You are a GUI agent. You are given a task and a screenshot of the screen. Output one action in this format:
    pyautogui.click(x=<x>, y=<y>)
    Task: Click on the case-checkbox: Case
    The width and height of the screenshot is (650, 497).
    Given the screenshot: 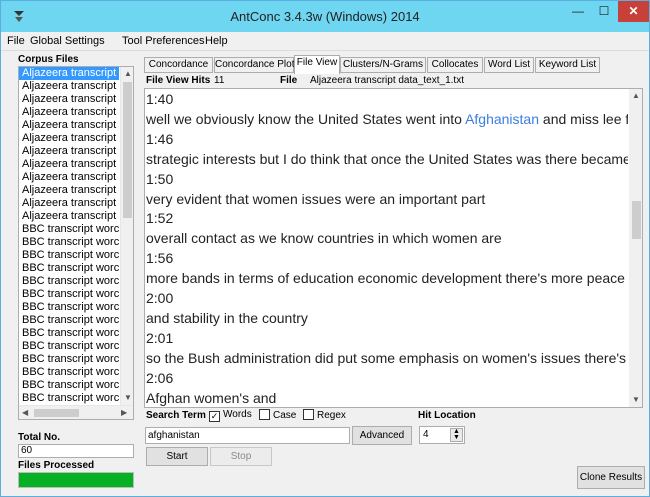 What is the action you would take?
    pyautogui.click(x=277, y=415)
    